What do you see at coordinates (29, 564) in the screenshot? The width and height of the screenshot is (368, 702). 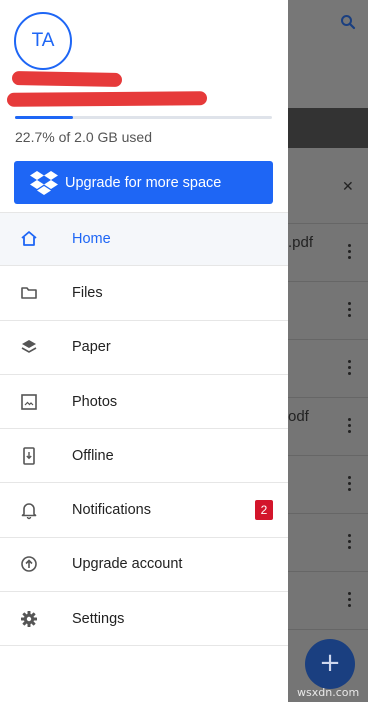 I see `upgrade-arrow-icon` at bounding box center [29, 564].